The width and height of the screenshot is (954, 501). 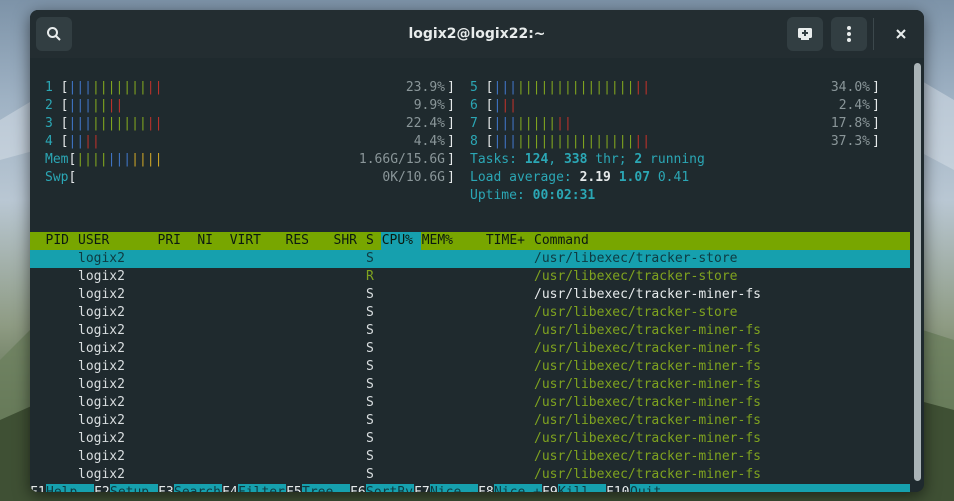 I want to click on load-average-5min: 1.07, so click(x=634, y=177).